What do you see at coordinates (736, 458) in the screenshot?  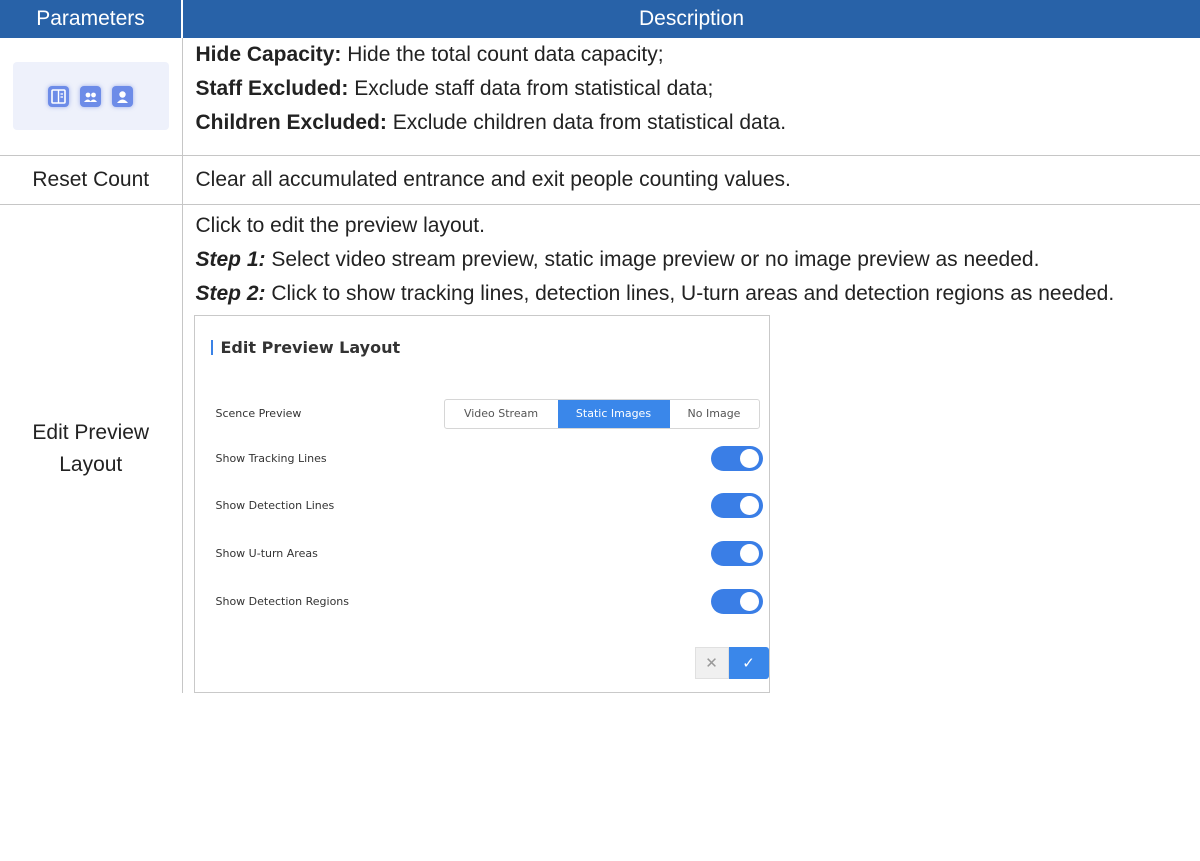 I see `show-tracking-lines-toggle` at bounding box center [736, 458].